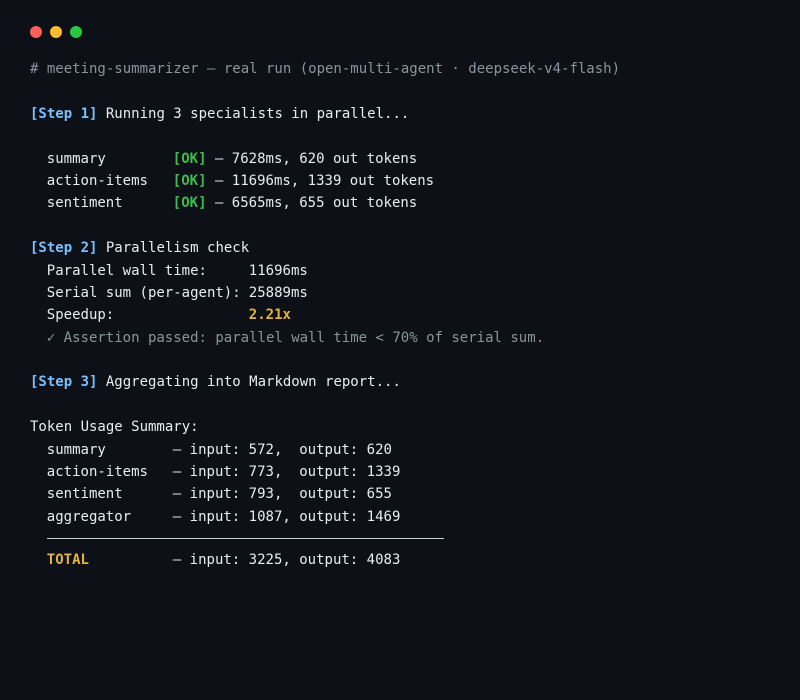 The image size is (800, 700). Describe the element at coordinates (84, 203) in the screenshot. I see `agent-name: sentiment` at that location.